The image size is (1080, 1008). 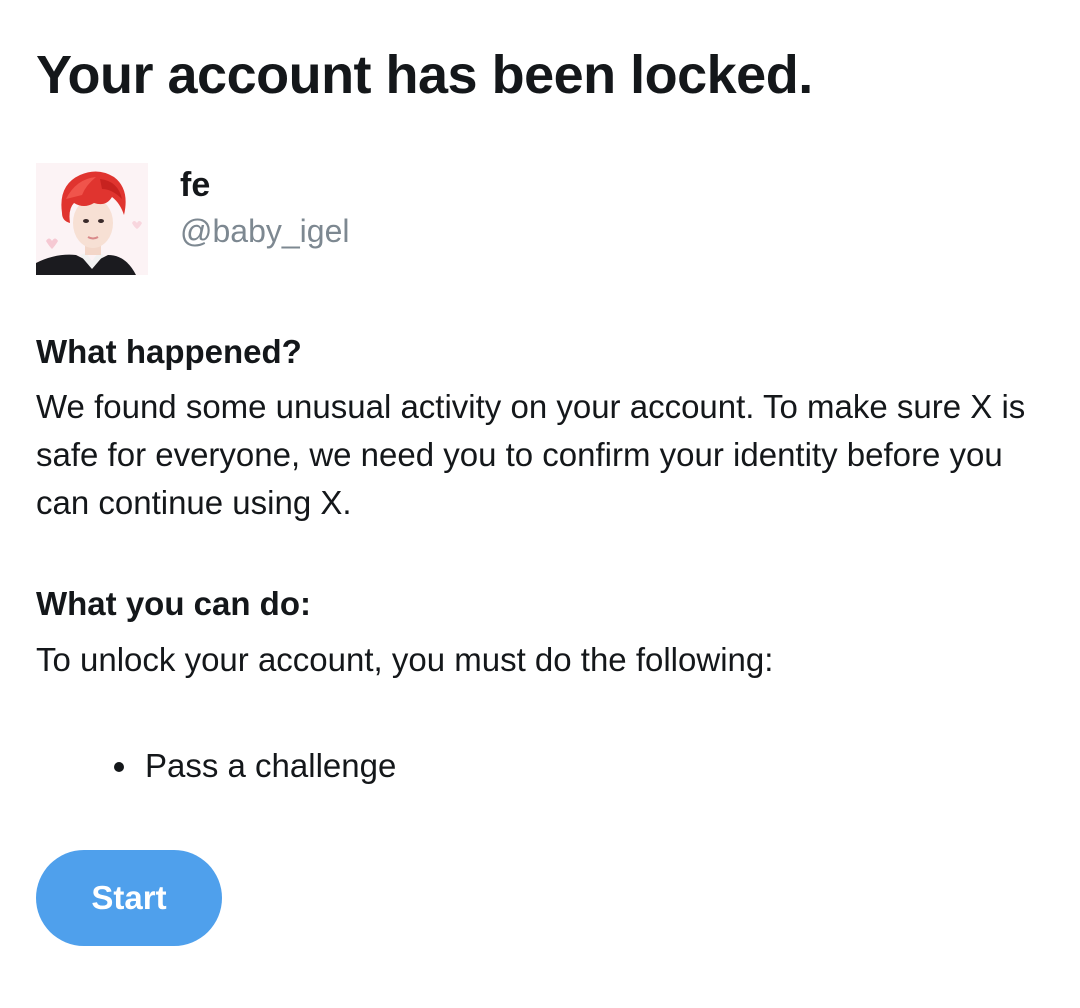 I want to click on list-item: Pass a challenge, so click(x=254, y=766).